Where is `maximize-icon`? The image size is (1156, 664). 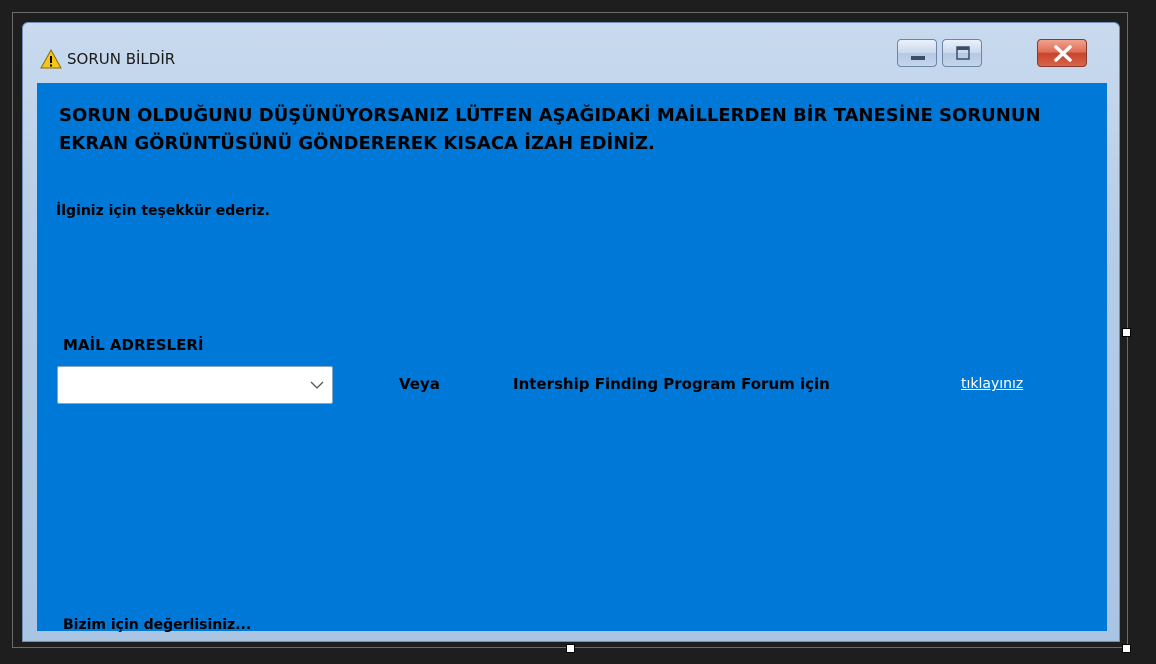 maximize-icon is located at coordinates (963, 53).